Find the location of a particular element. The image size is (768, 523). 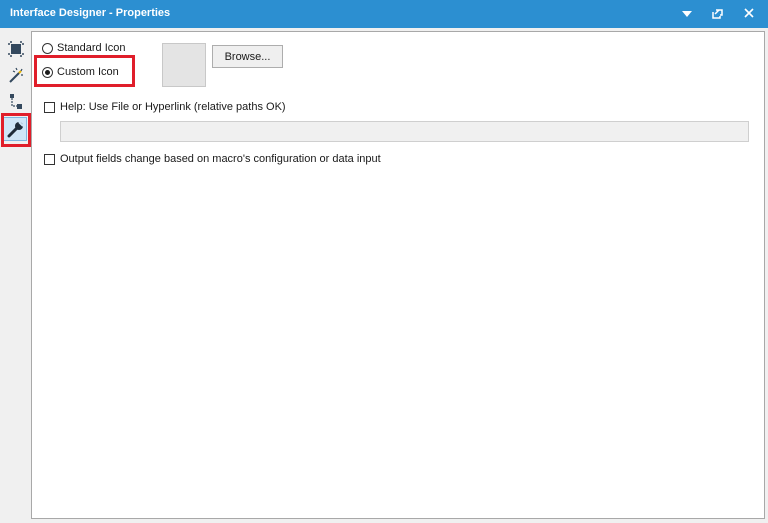

help-checkbox is located at coordinates (49, 107).